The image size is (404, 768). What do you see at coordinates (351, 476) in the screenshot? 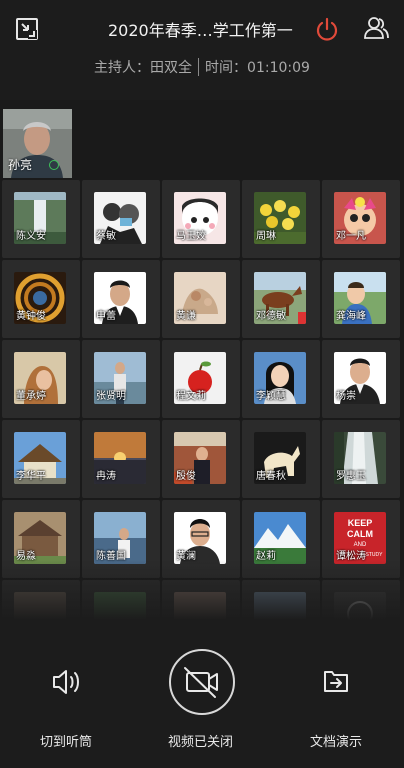
I see `participant-name: 罗惠玉` at bounding box center [351, 476].